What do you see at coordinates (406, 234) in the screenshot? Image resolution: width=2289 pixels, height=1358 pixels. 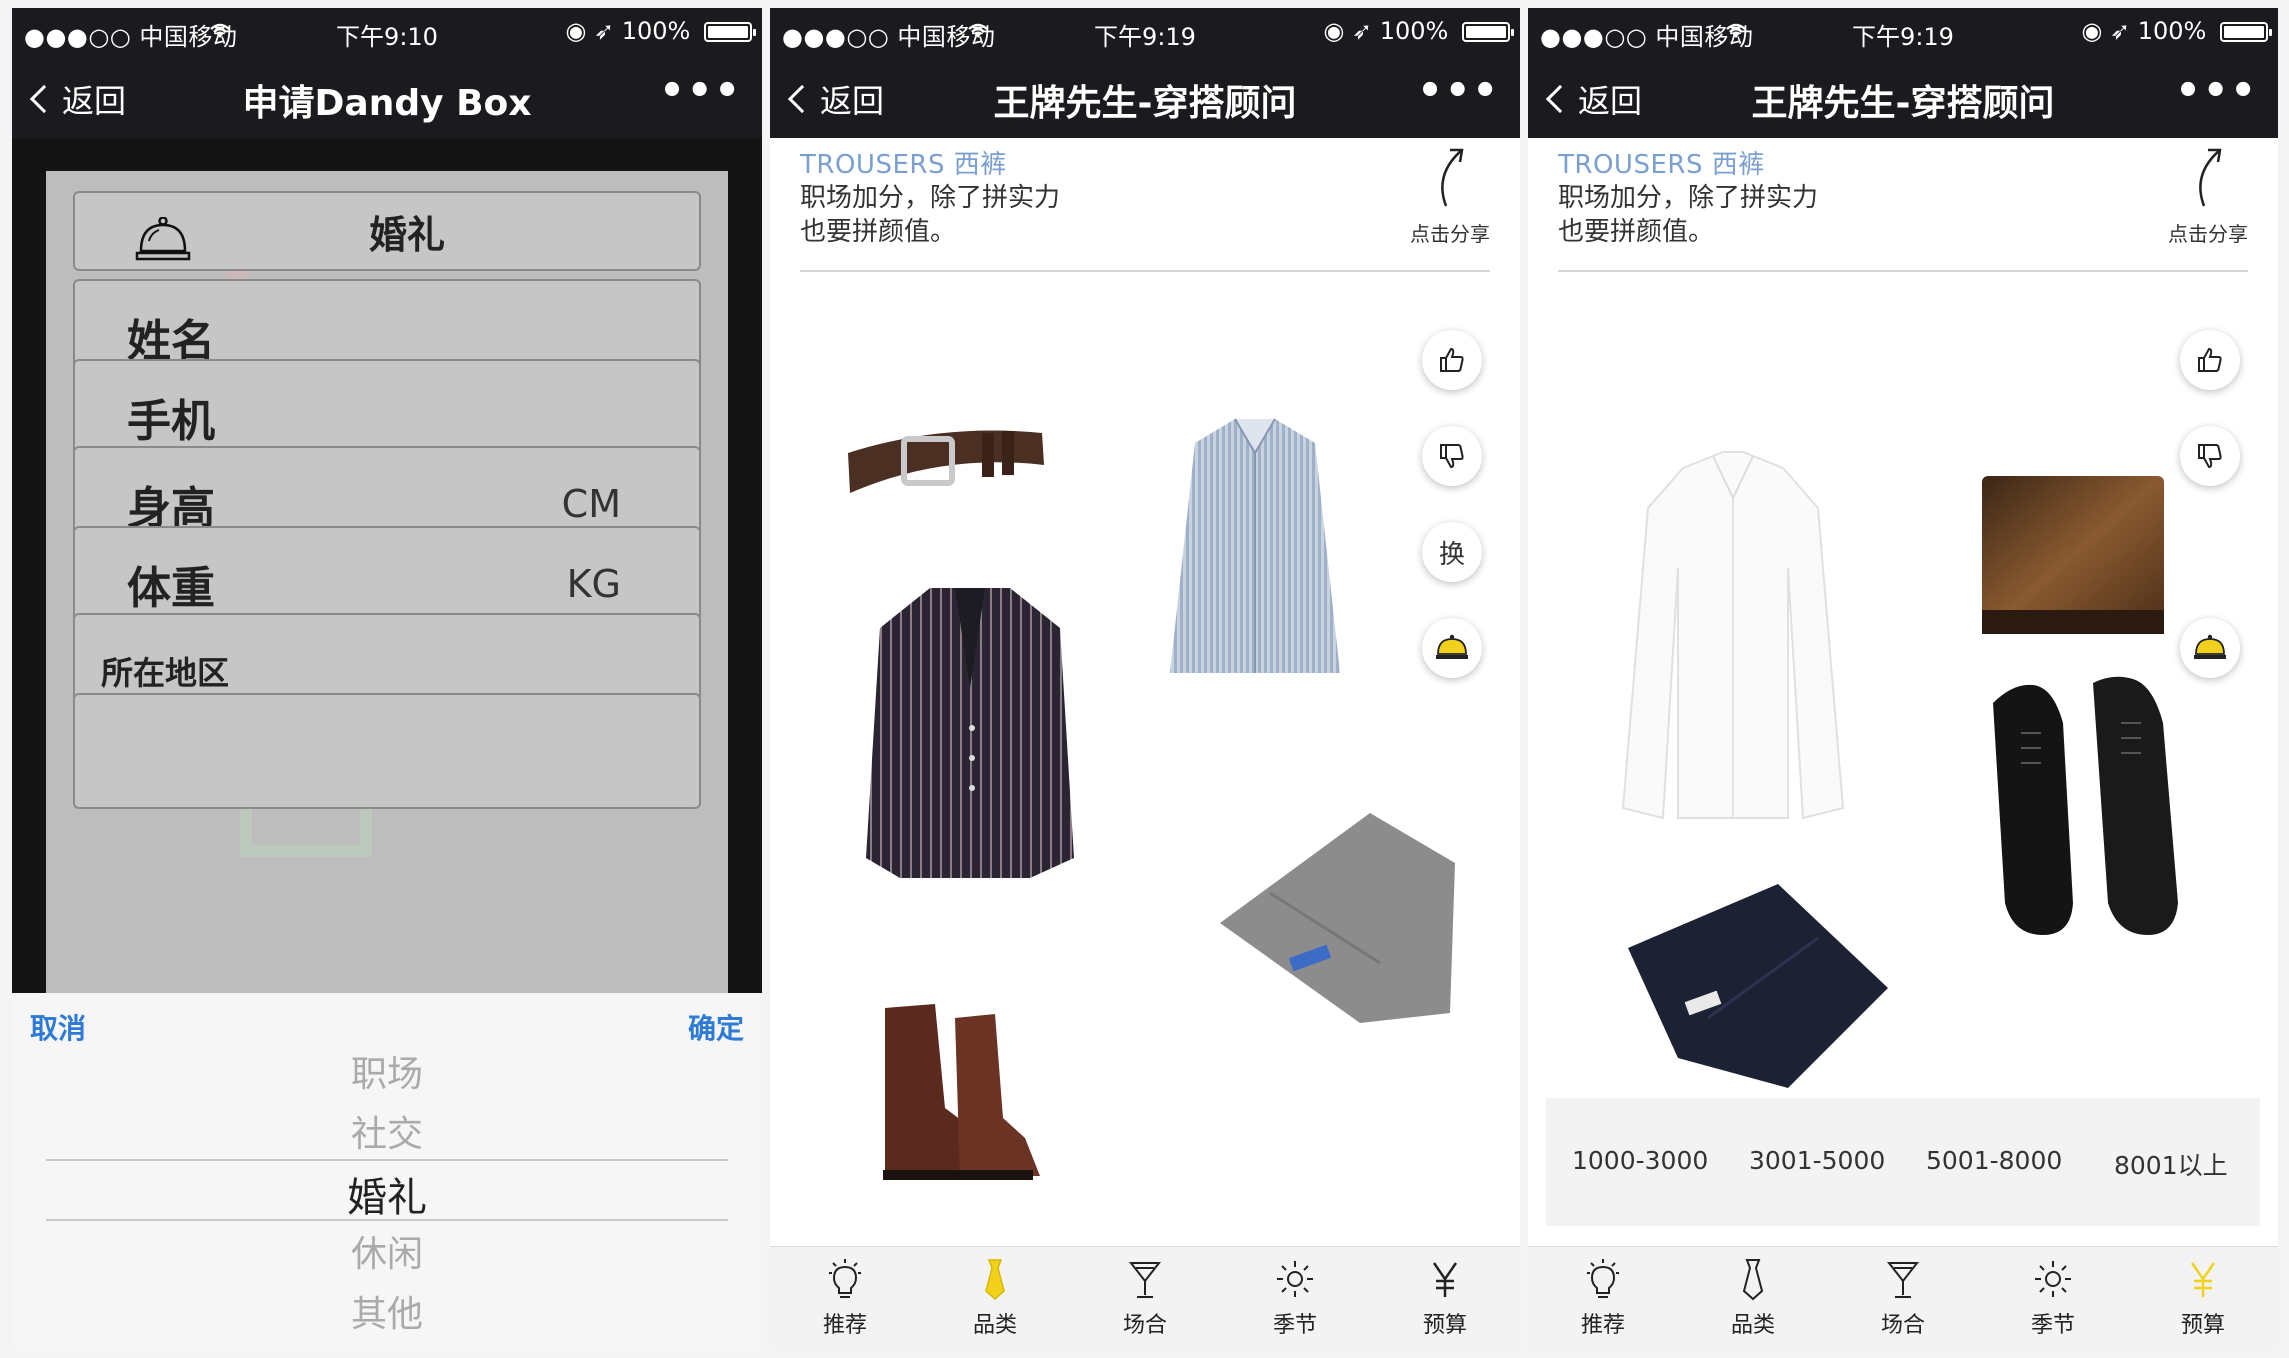 I see `occasion-value: 婚礼` at bounding box center [406, 234].